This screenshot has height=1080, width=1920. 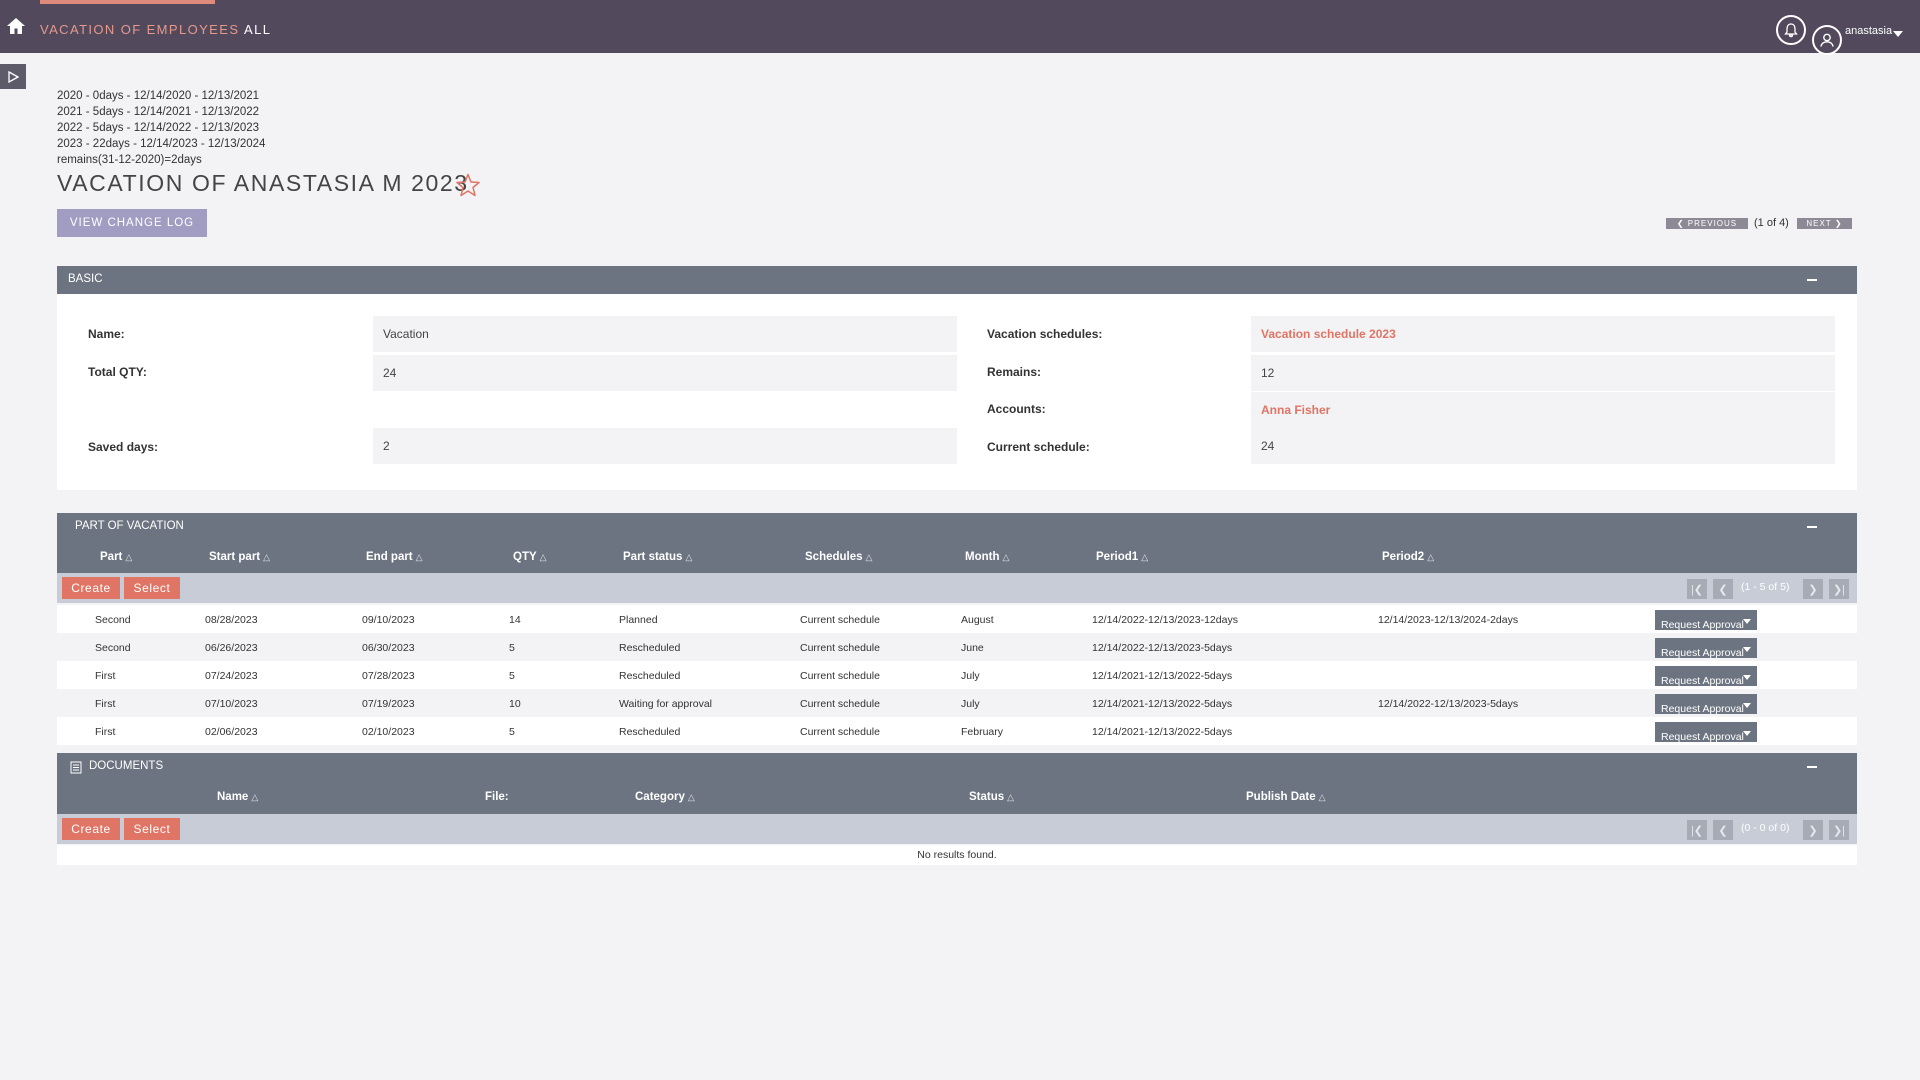 What do you see at coordinates (1827, 40) in the screenshot?
I see `user-avatar-icon` at bounding box center [1827, 40].